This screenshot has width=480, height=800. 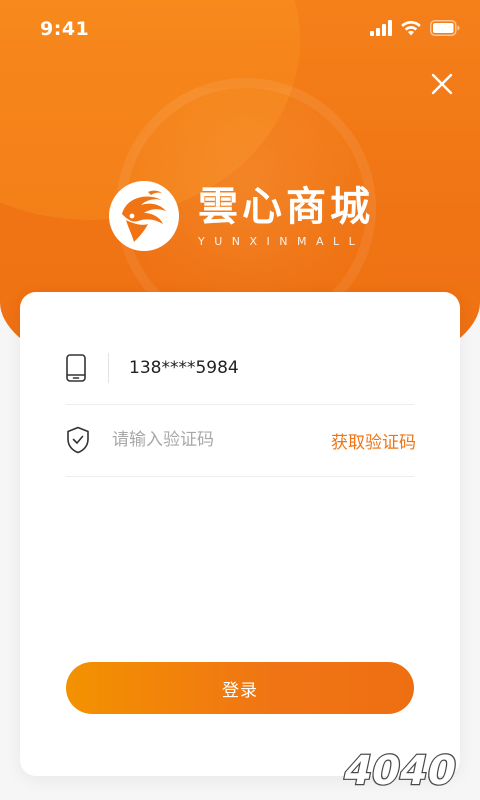 What do you see at coordinates (381, 28) in the screenshot?
I see `signal-icon` at bounding box center [381, 28].